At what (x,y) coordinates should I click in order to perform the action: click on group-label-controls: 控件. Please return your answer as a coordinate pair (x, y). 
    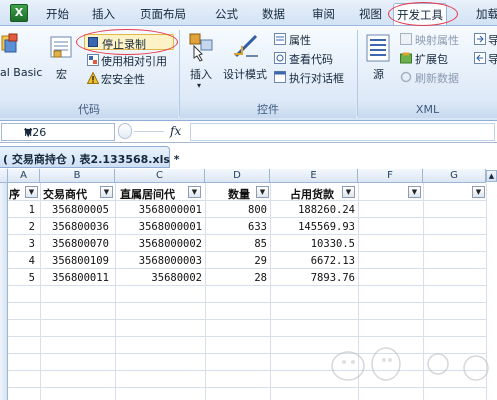
    Looking at the image, I should click on (268, 110).